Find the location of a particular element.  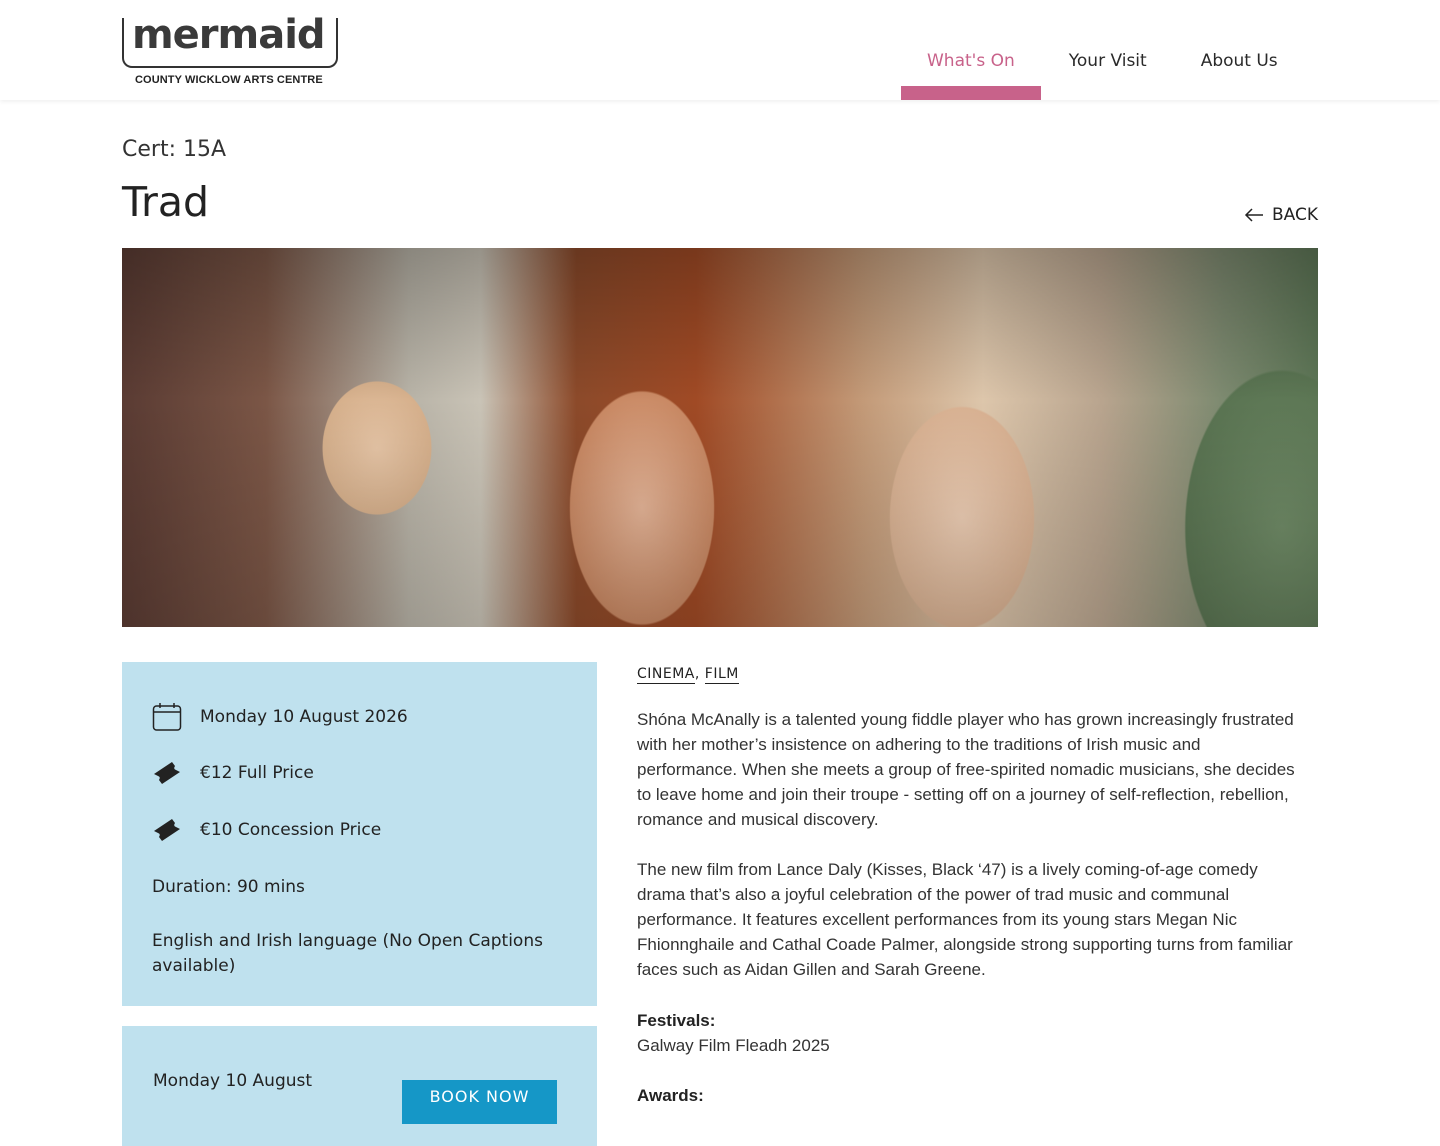

info-date: Monday 10 August 2026 is located at coordinates (304, 717).